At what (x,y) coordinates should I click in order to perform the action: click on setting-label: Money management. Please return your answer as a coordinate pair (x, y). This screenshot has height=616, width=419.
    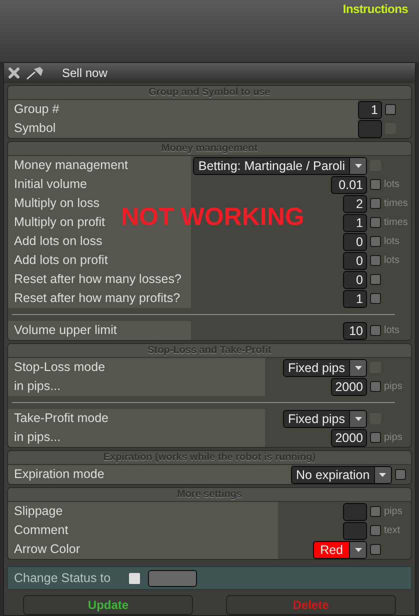
    Looking at the image, I should click on (99, 165).